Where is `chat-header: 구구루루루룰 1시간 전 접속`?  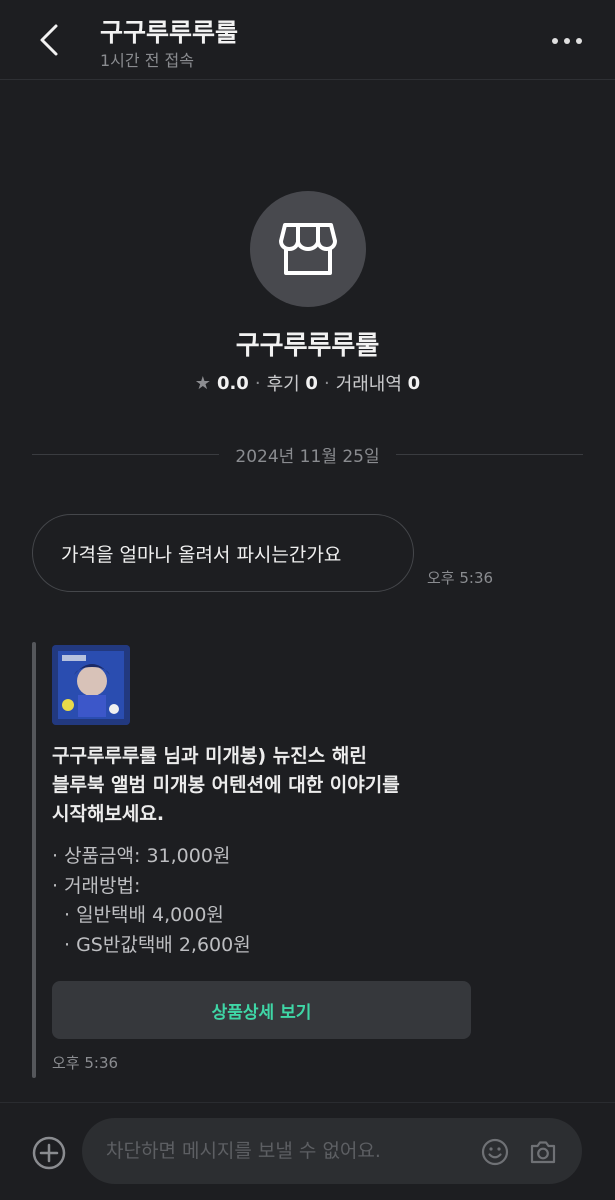
chat-header: 구구루루루룰 1시간 전 접속 is located at coordinates (307, 40).